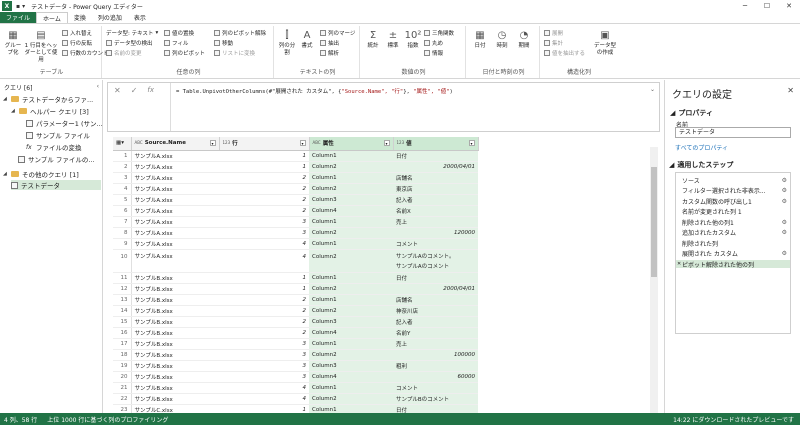  I want to click on cell-value: 名前Y, so click(435, 333).